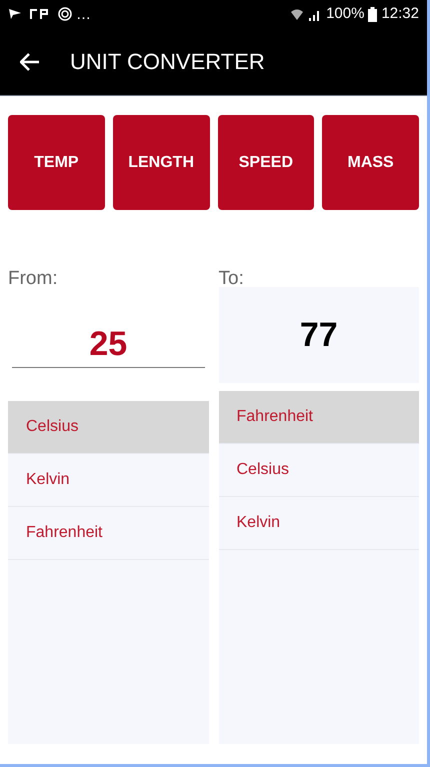  What do you see at coordinates (266, 162) in the screenshot?
I see `category-button: SPEED` at bounding box center [266, 162].